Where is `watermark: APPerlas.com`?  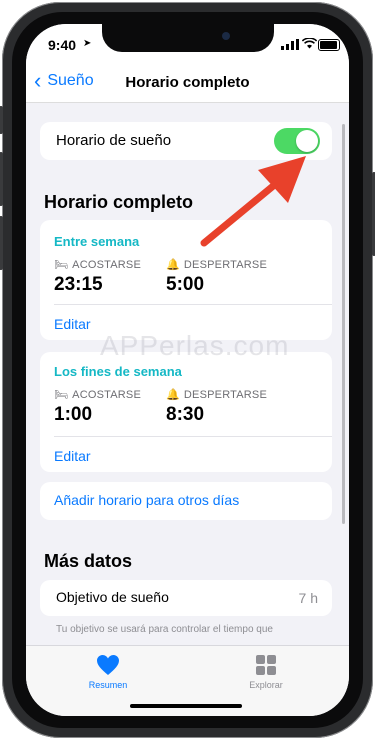
watermark: APPerlas.com is located at coordinates (195, 345).